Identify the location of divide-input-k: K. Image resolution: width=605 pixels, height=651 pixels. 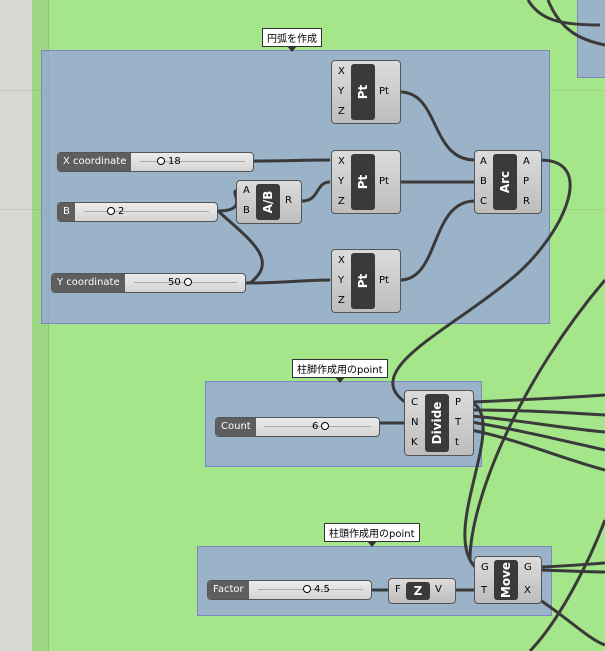
(414, 442).